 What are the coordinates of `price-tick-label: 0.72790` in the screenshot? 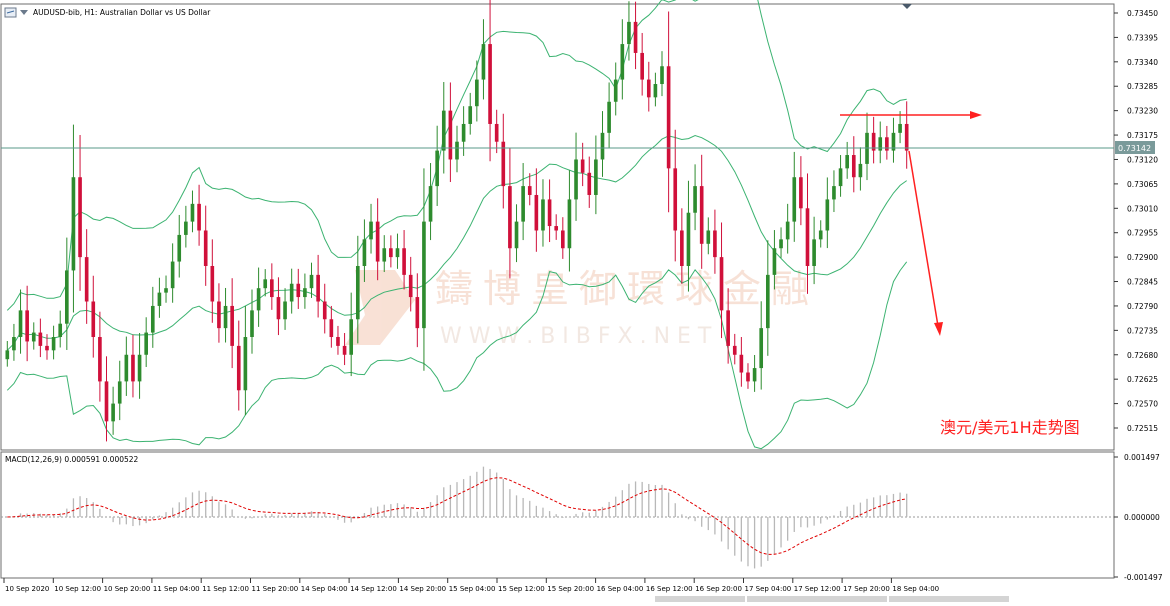 It's located at (1142, 306).